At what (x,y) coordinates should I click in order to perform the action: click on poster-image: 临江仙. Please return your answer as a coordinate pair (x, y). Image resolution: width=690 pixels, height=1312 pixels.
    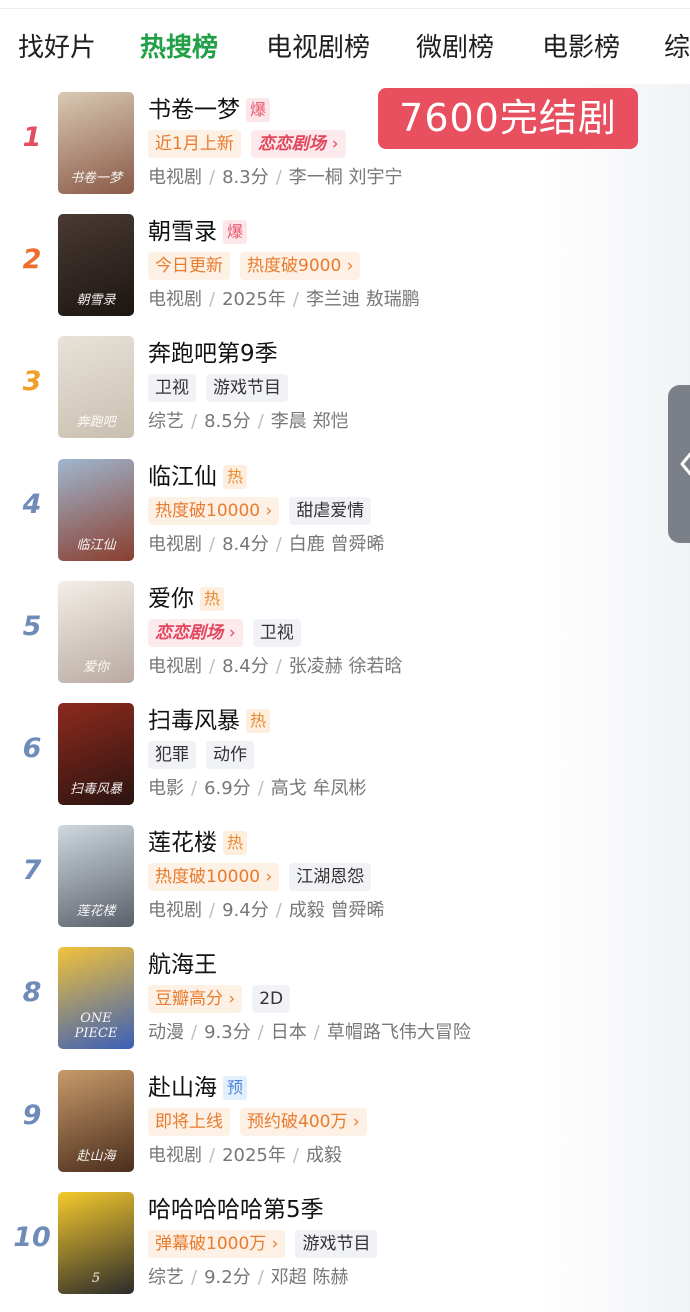
    Looking at the image, I should click on (96, 509).